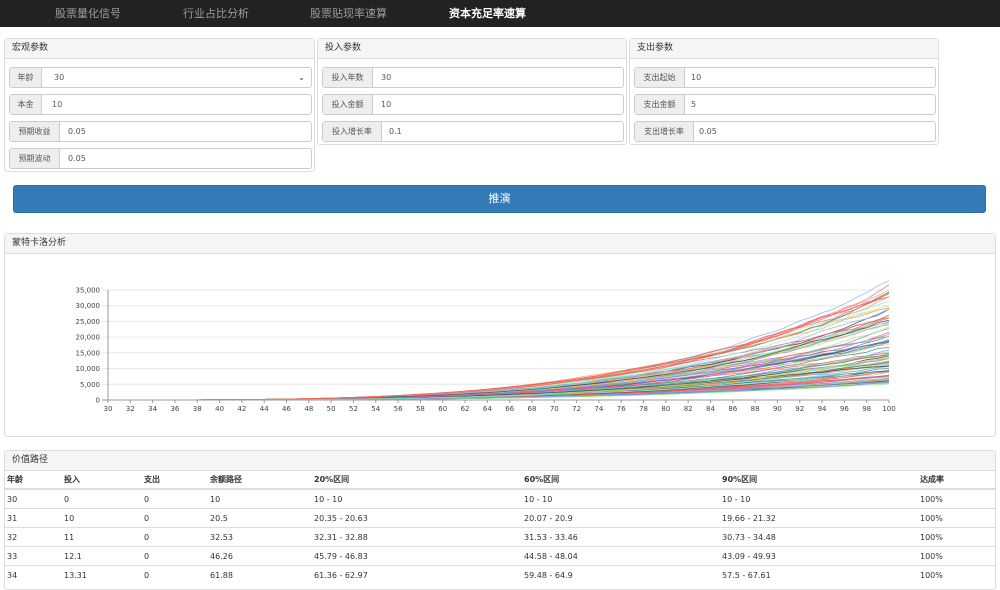 This screenshot has height=590, width=1000. What do you see at coordinates (420, 409) in the screenshot?
I see `x-tick-label: 58` at bounding box center [420, 409].